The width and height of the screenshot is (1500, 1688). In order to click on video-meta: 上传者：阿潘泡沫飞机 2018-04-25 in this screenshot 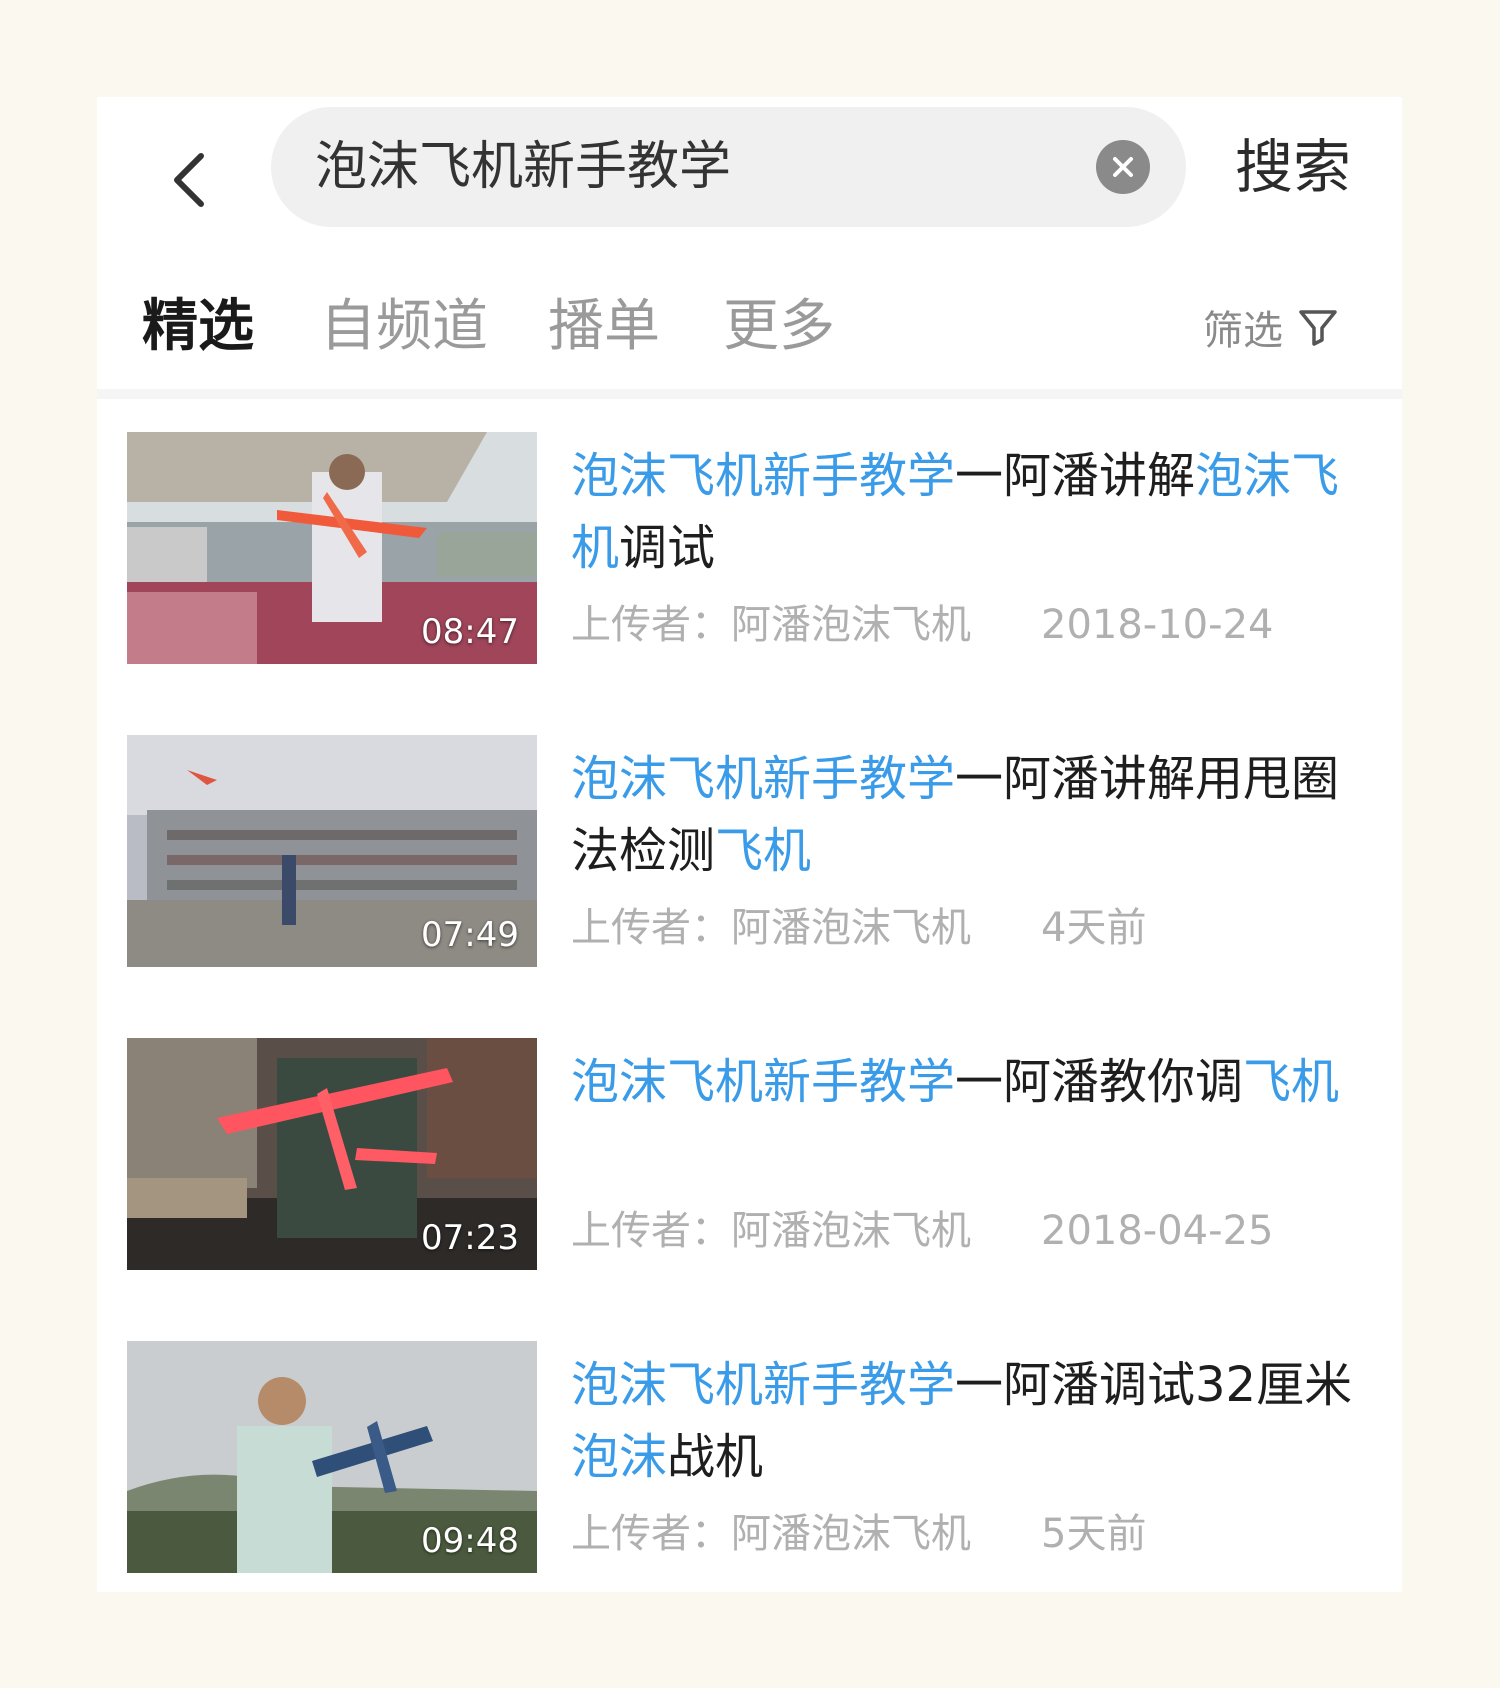, I will do `click(922, 1227)`.